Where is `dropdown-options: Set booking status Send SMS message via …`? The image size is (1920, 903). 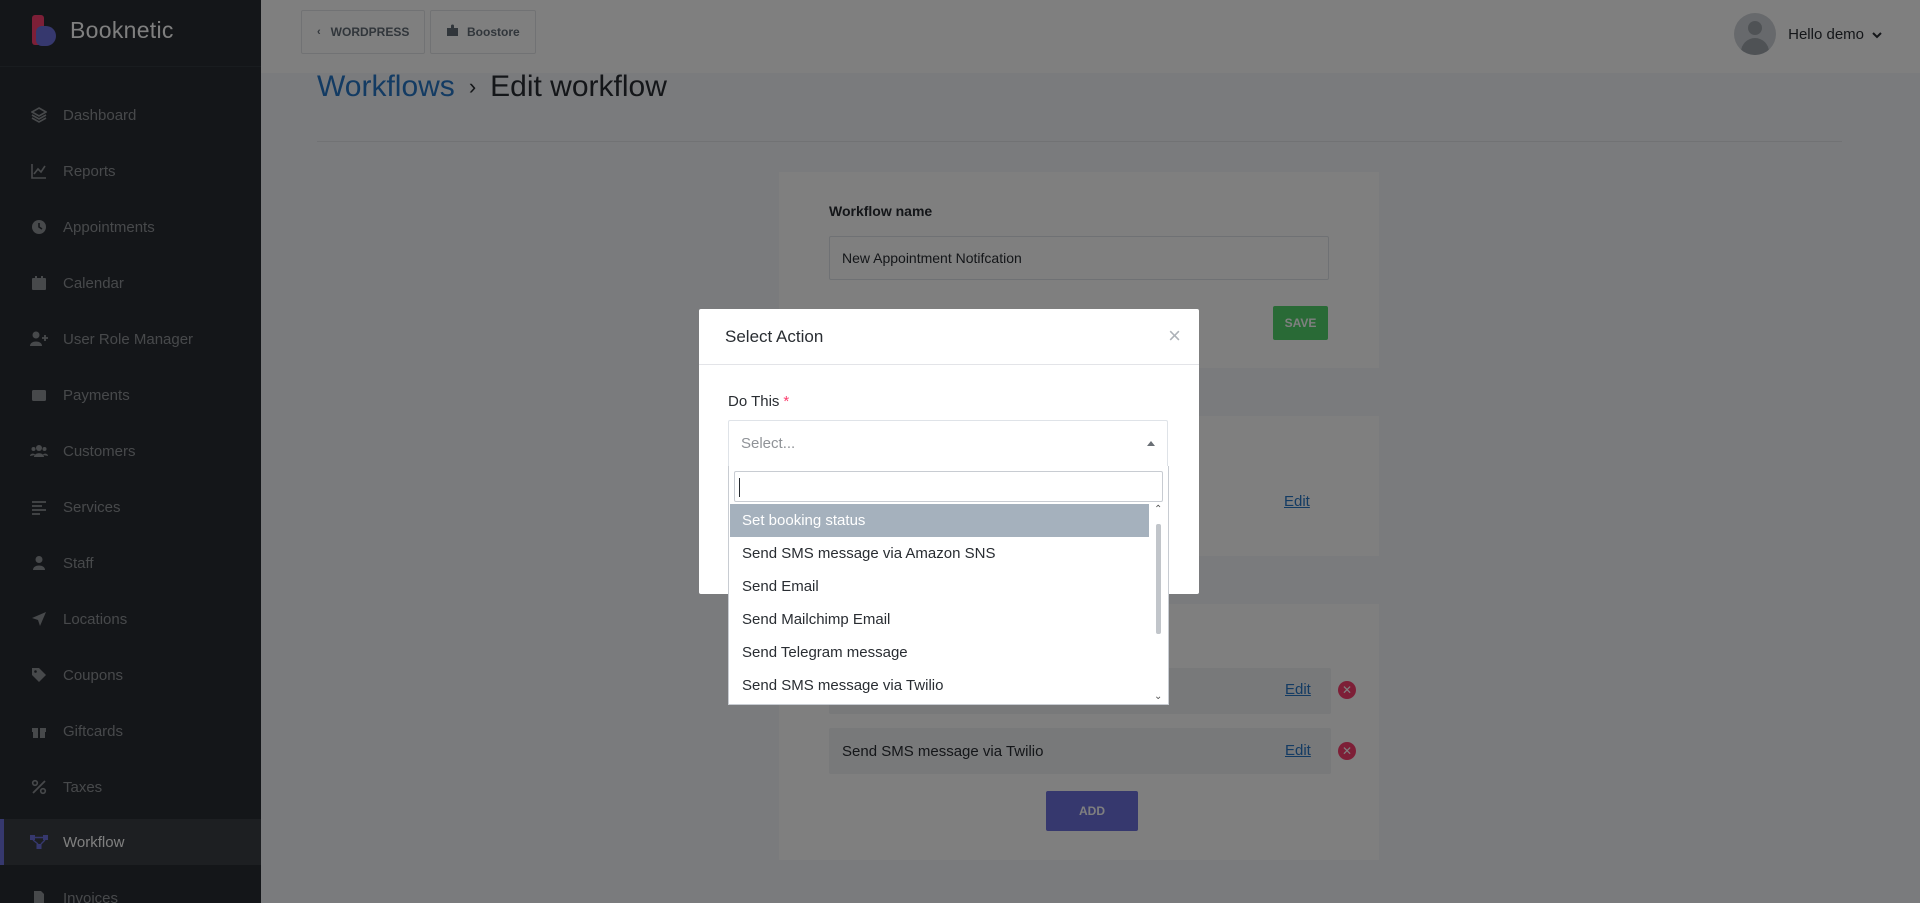
dropdown-options: Set booking status Send SMS message via … is located at coordinates (939, 603).